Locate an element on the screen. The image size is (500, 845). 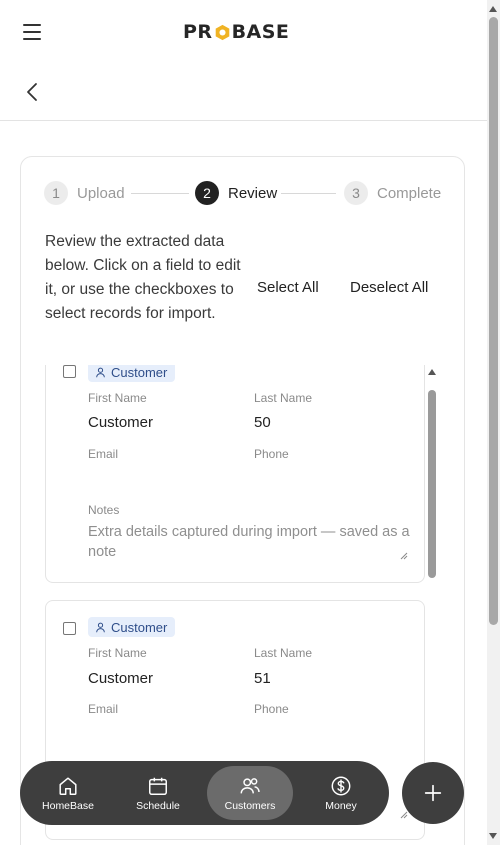
logo-hexagon-icon is located at coordinates (222, 32).